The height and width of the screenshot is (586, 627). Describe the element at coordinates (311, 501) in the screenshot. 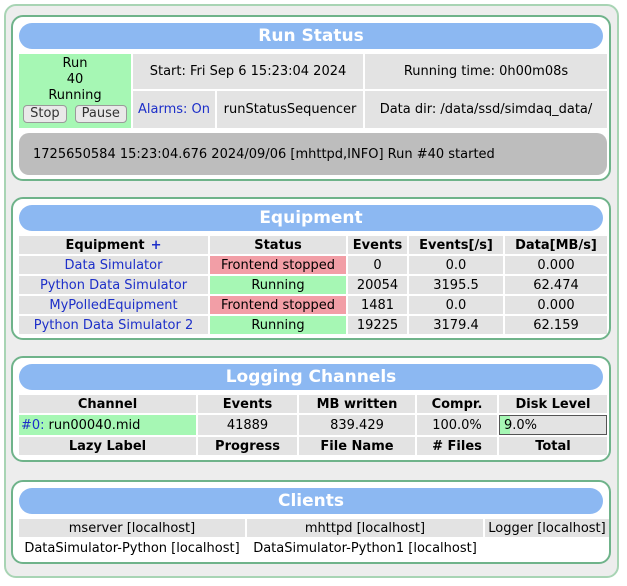

I see `clients-title: Clients` at that location.